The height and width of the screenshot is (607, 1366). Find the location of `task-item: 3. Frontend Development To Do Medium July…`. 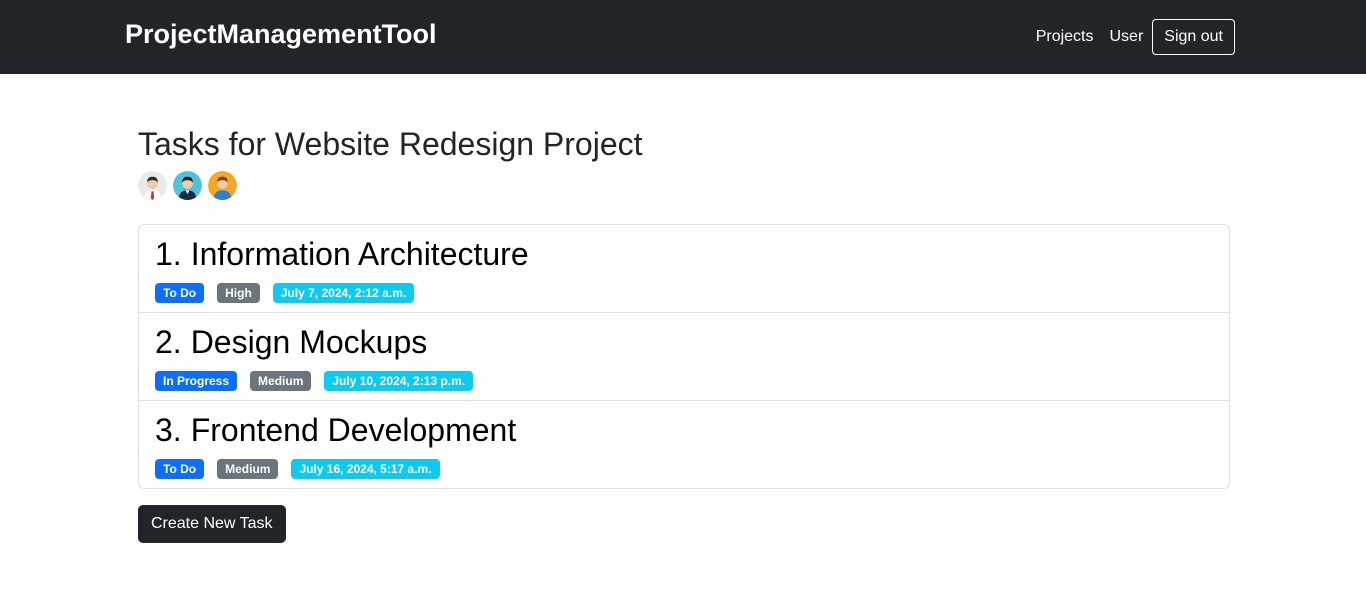

task-item: 3. Frontend Development To Do Medium July… is located at coordinates (684, 444).